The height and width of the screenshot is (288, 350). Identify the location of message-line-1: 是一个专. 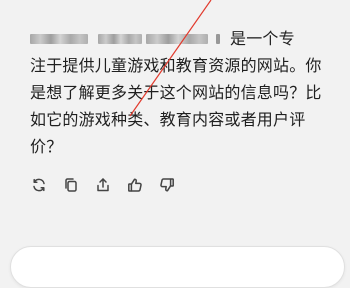
(180, 38).